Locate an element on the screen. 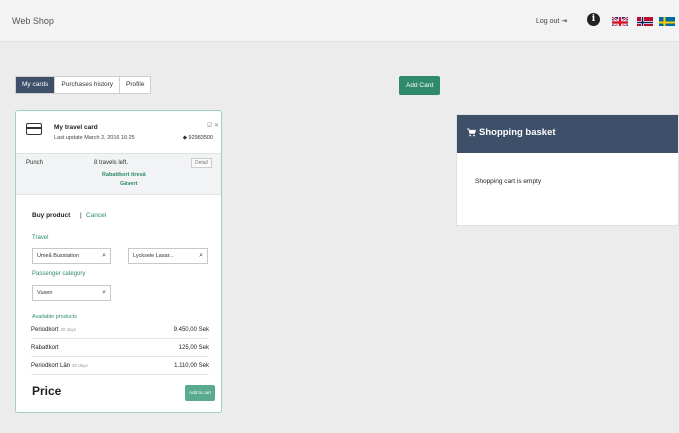  shopping-basket-panel: Shopping basket Shopping cart is empty is located at coordinates (567, 170).